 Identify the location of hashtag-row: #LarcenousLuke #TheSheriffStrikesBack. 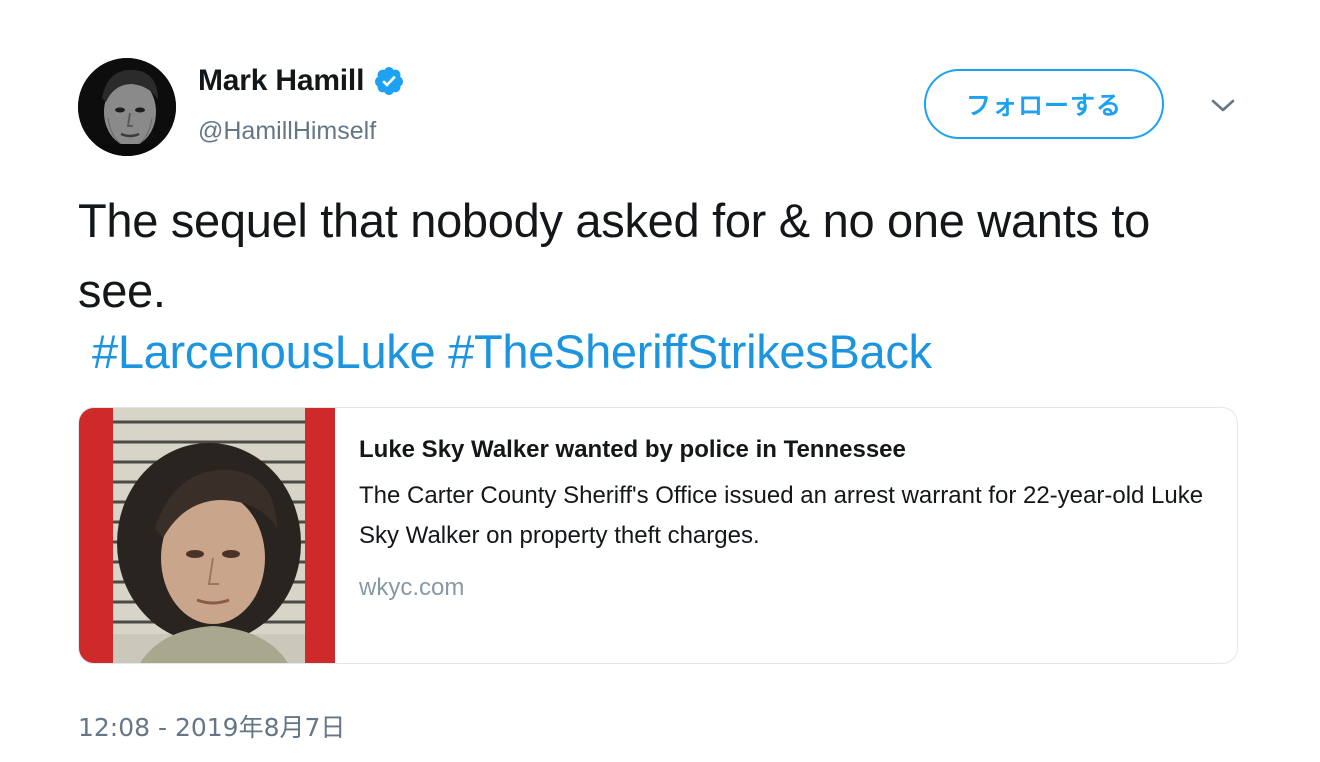
(512, 352).